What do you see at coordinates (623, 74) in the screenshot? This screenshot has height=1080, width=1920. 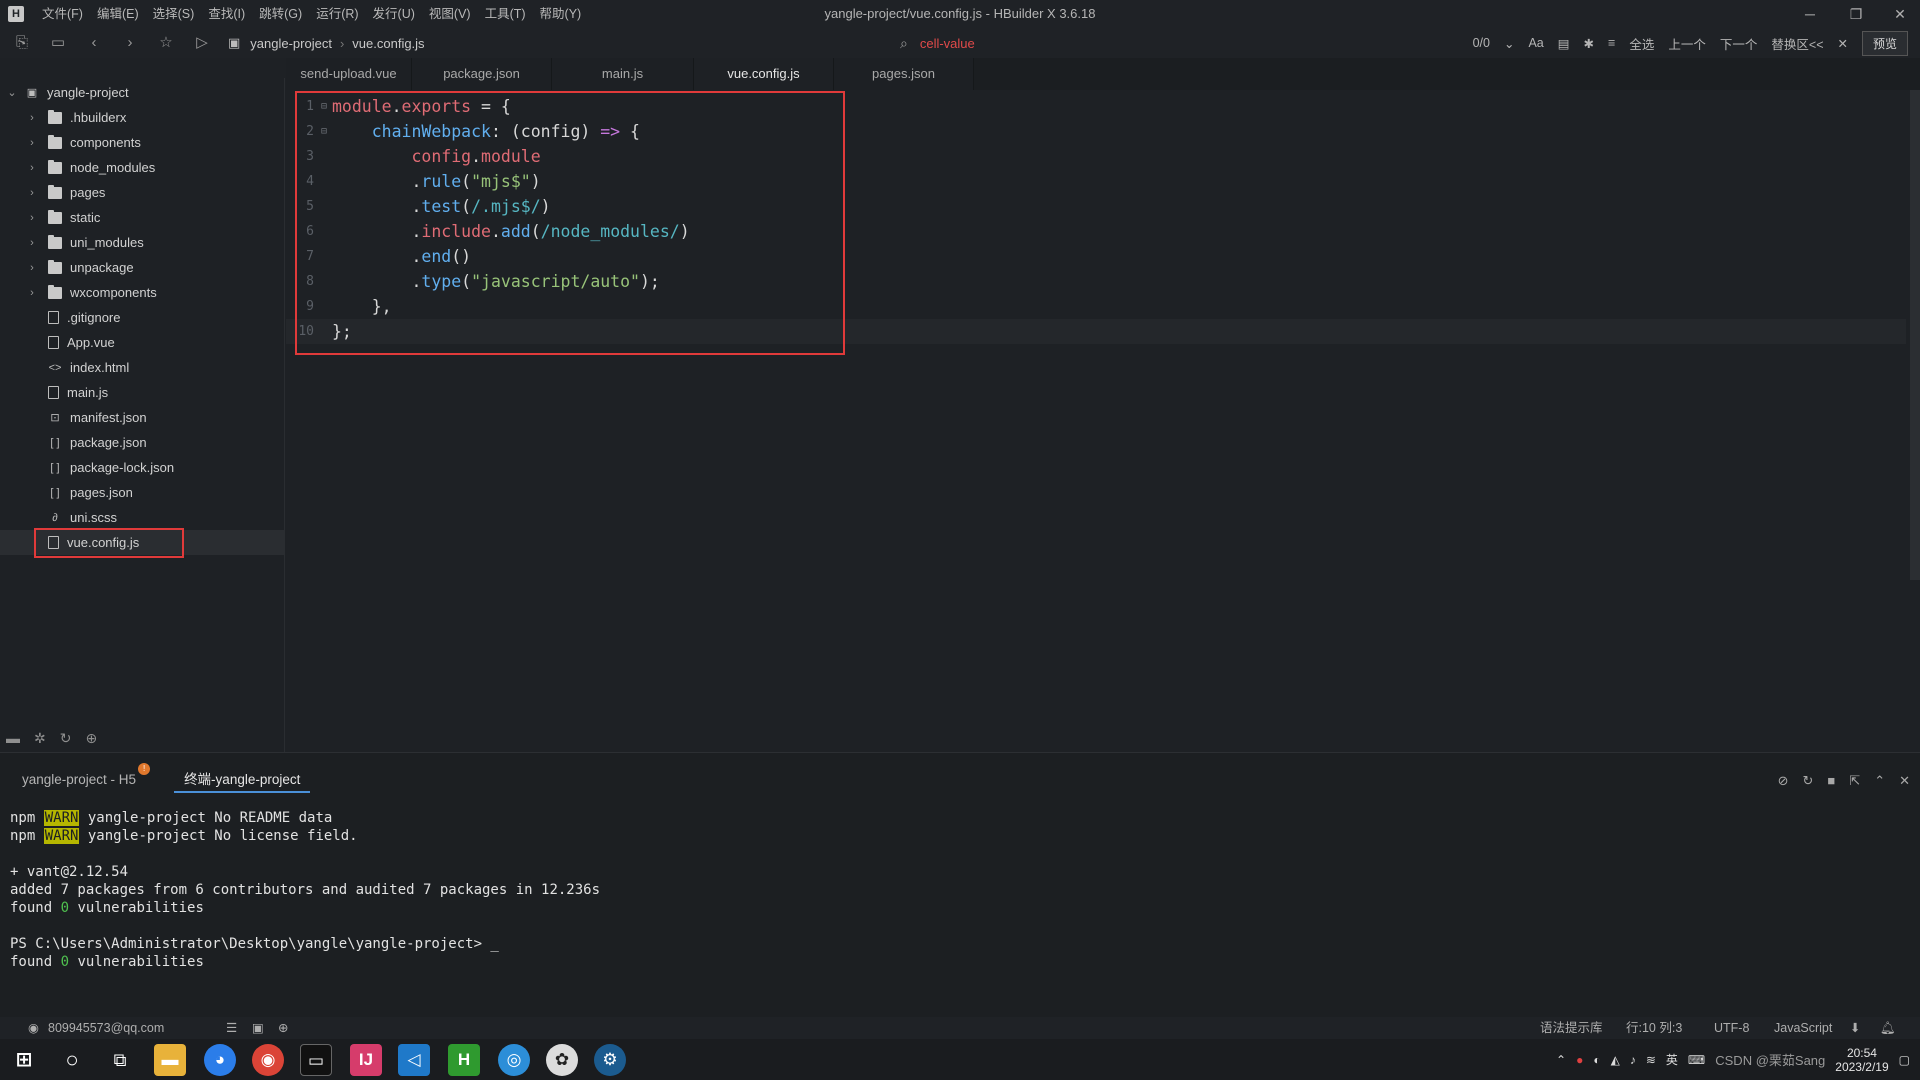 I see `tab-main-js: main.js` at bounding box center [623, 74].